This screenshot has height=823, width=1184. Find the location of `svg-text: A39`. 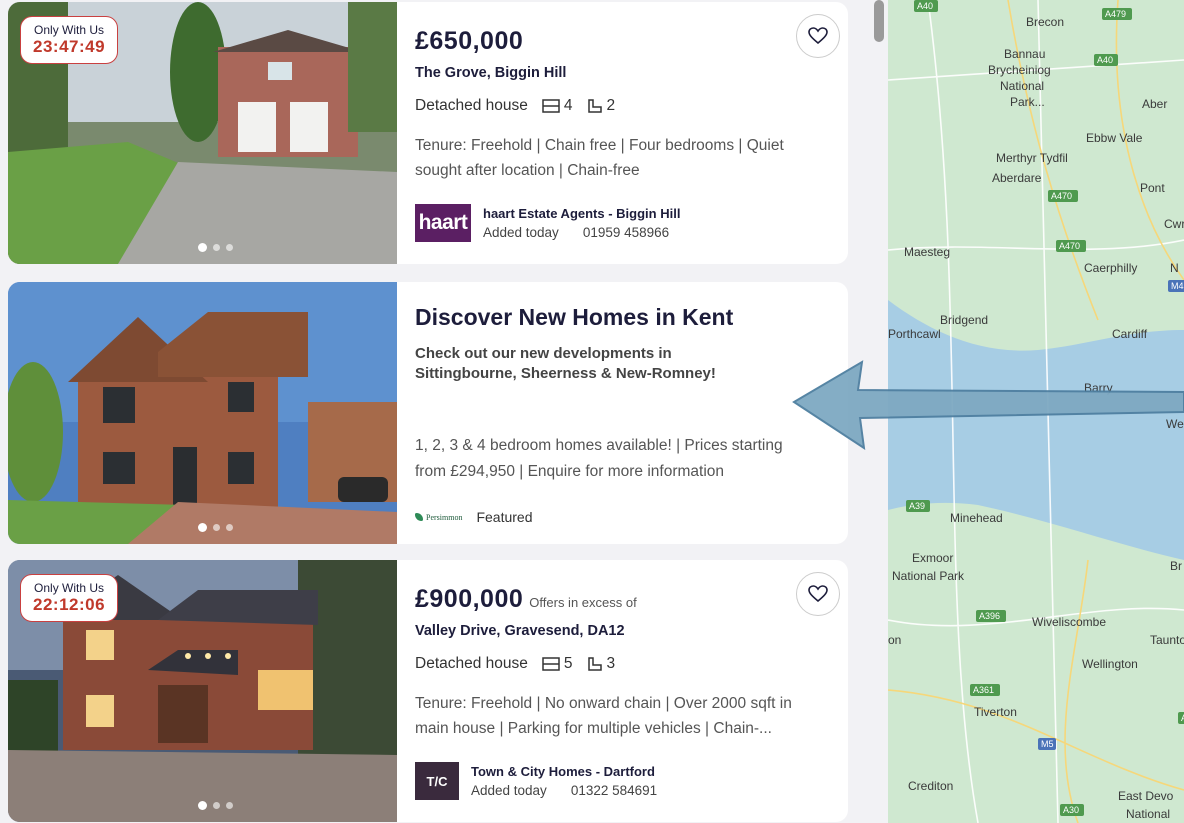

svg-text: A39 is located at coordinates (917, 506).